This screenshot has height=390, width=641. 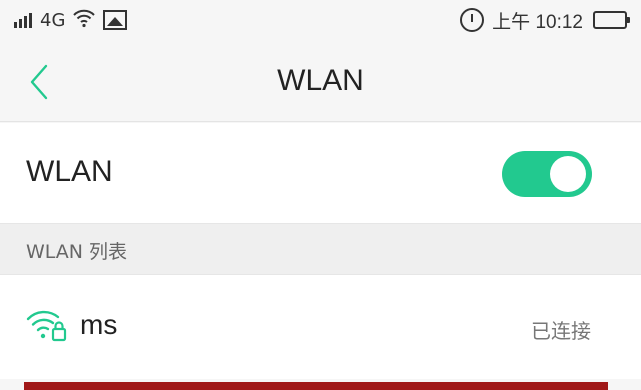 What do you see at coordinates (611, 20) in the screenshot?
I see `battery-icon` at bounding box center [611, 20].